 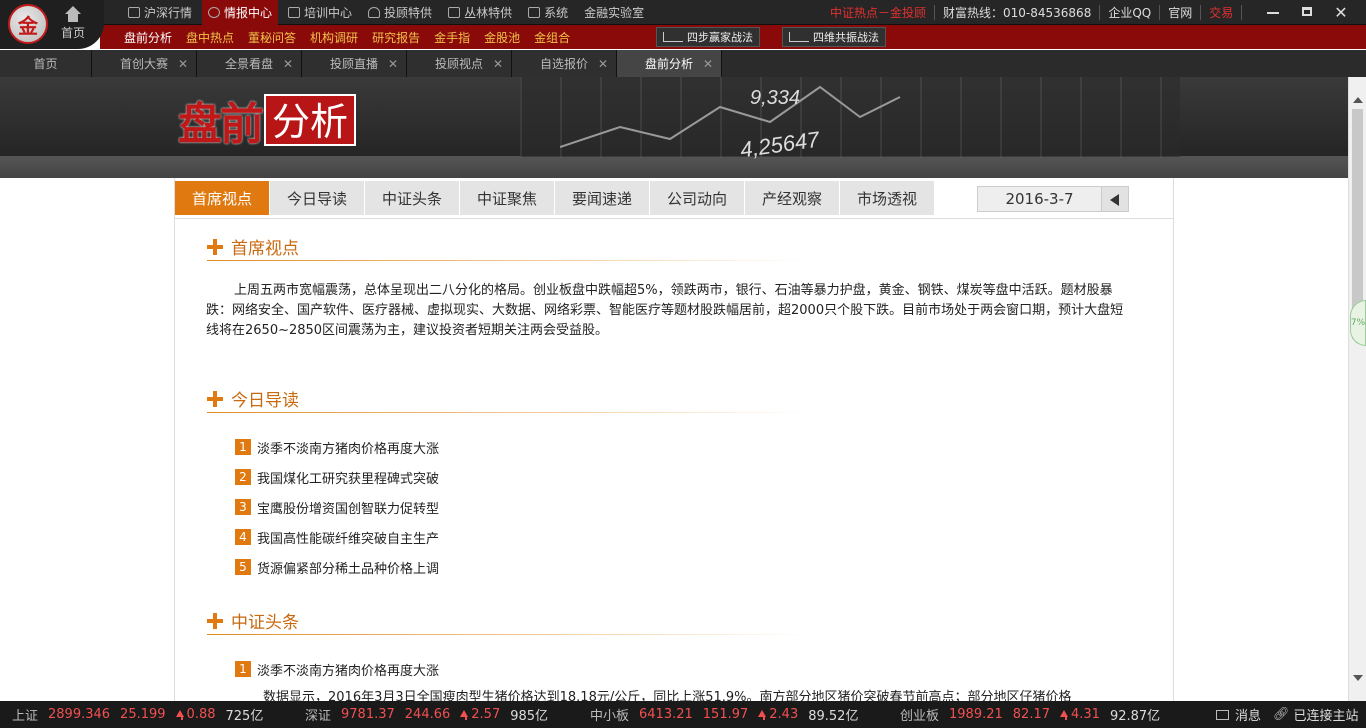 I want to click on index-price: 6413.21, so click(x=666, y=714).